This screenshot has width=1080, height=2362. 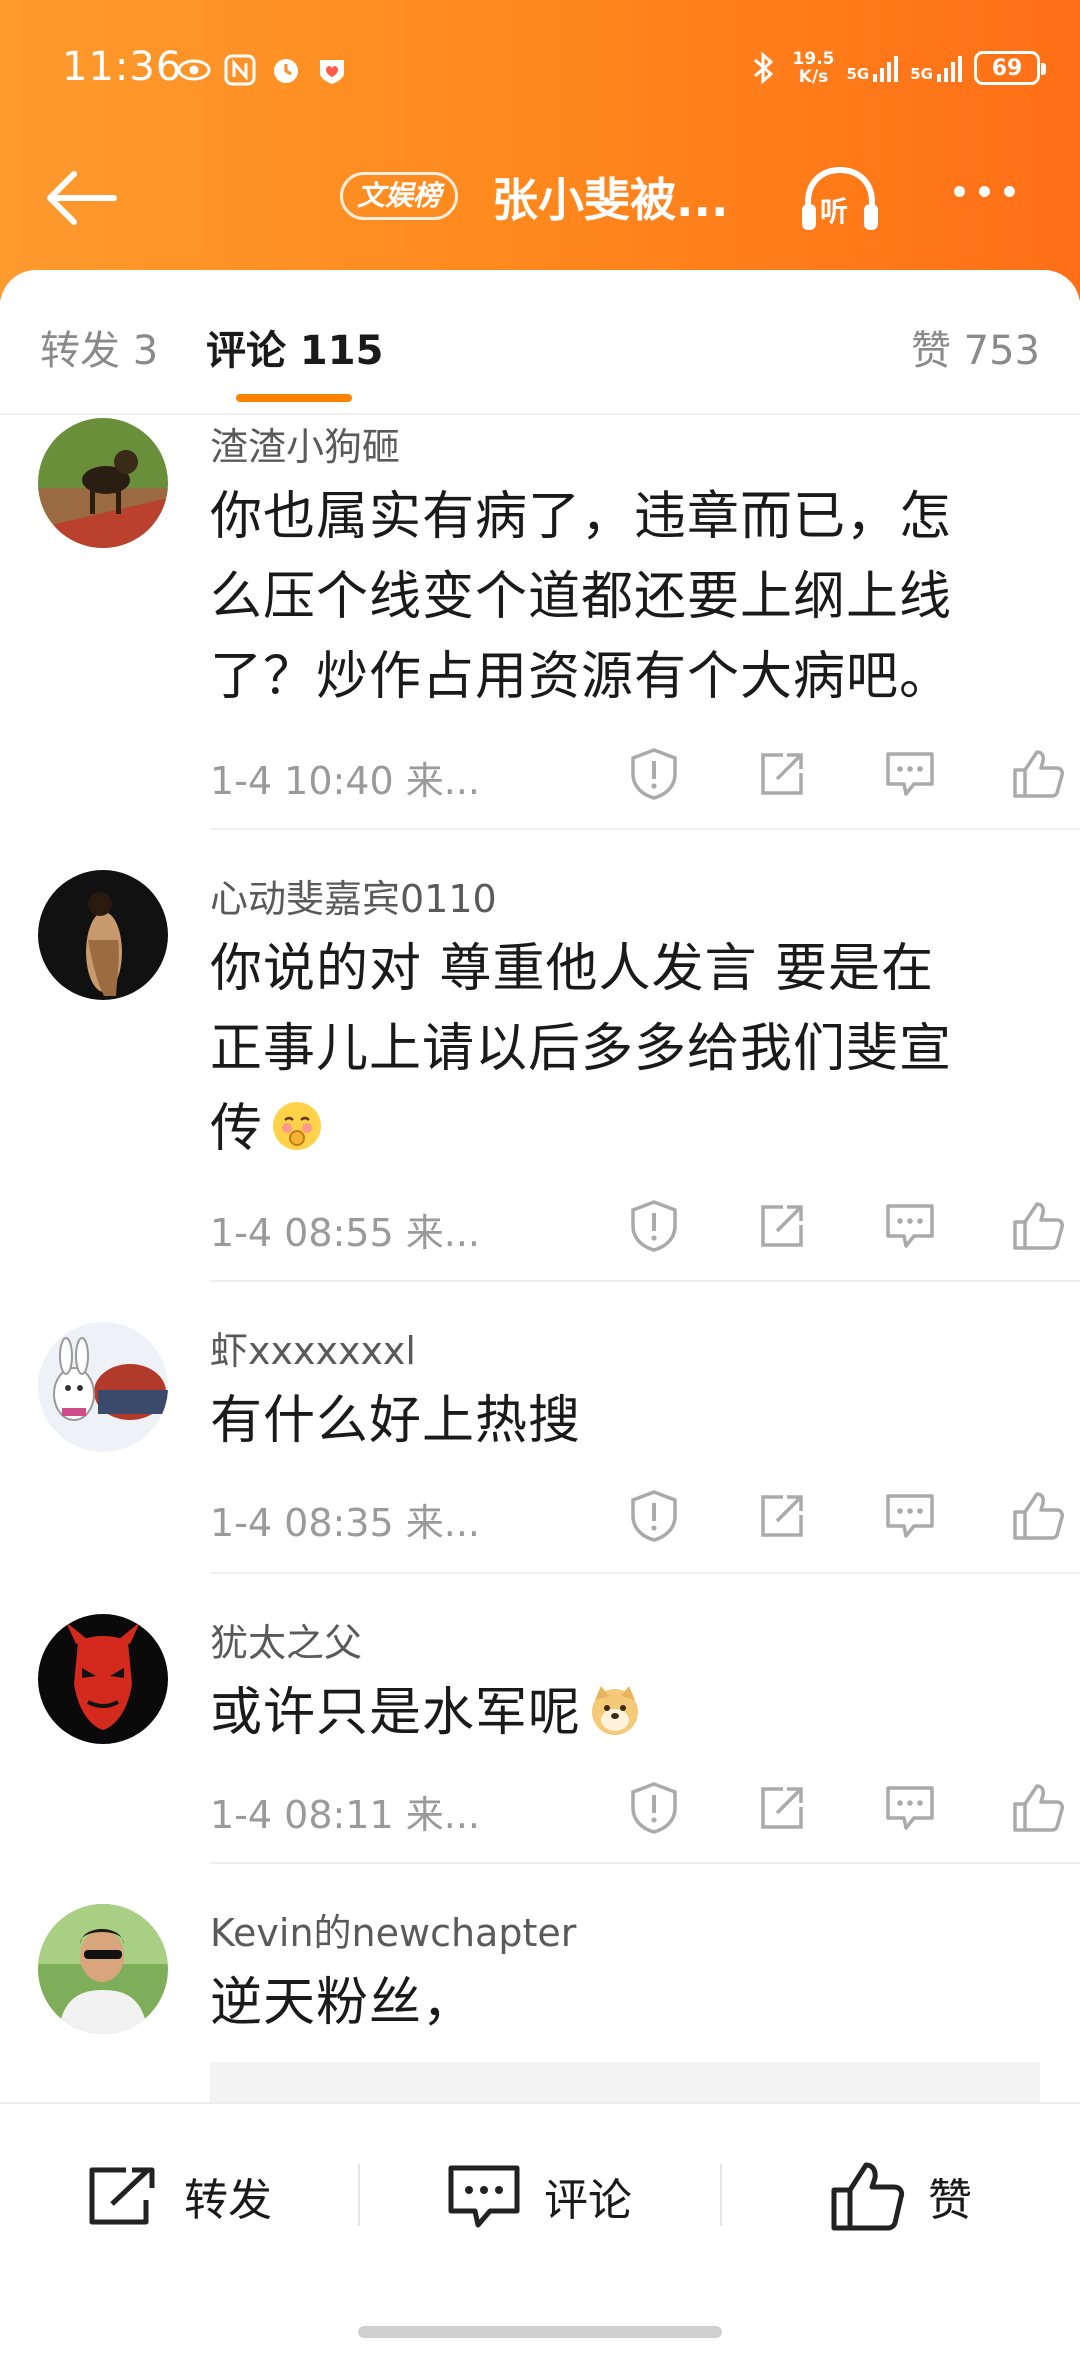 I want to click on shy-emoji-icon, so click(x=297, y=1125).